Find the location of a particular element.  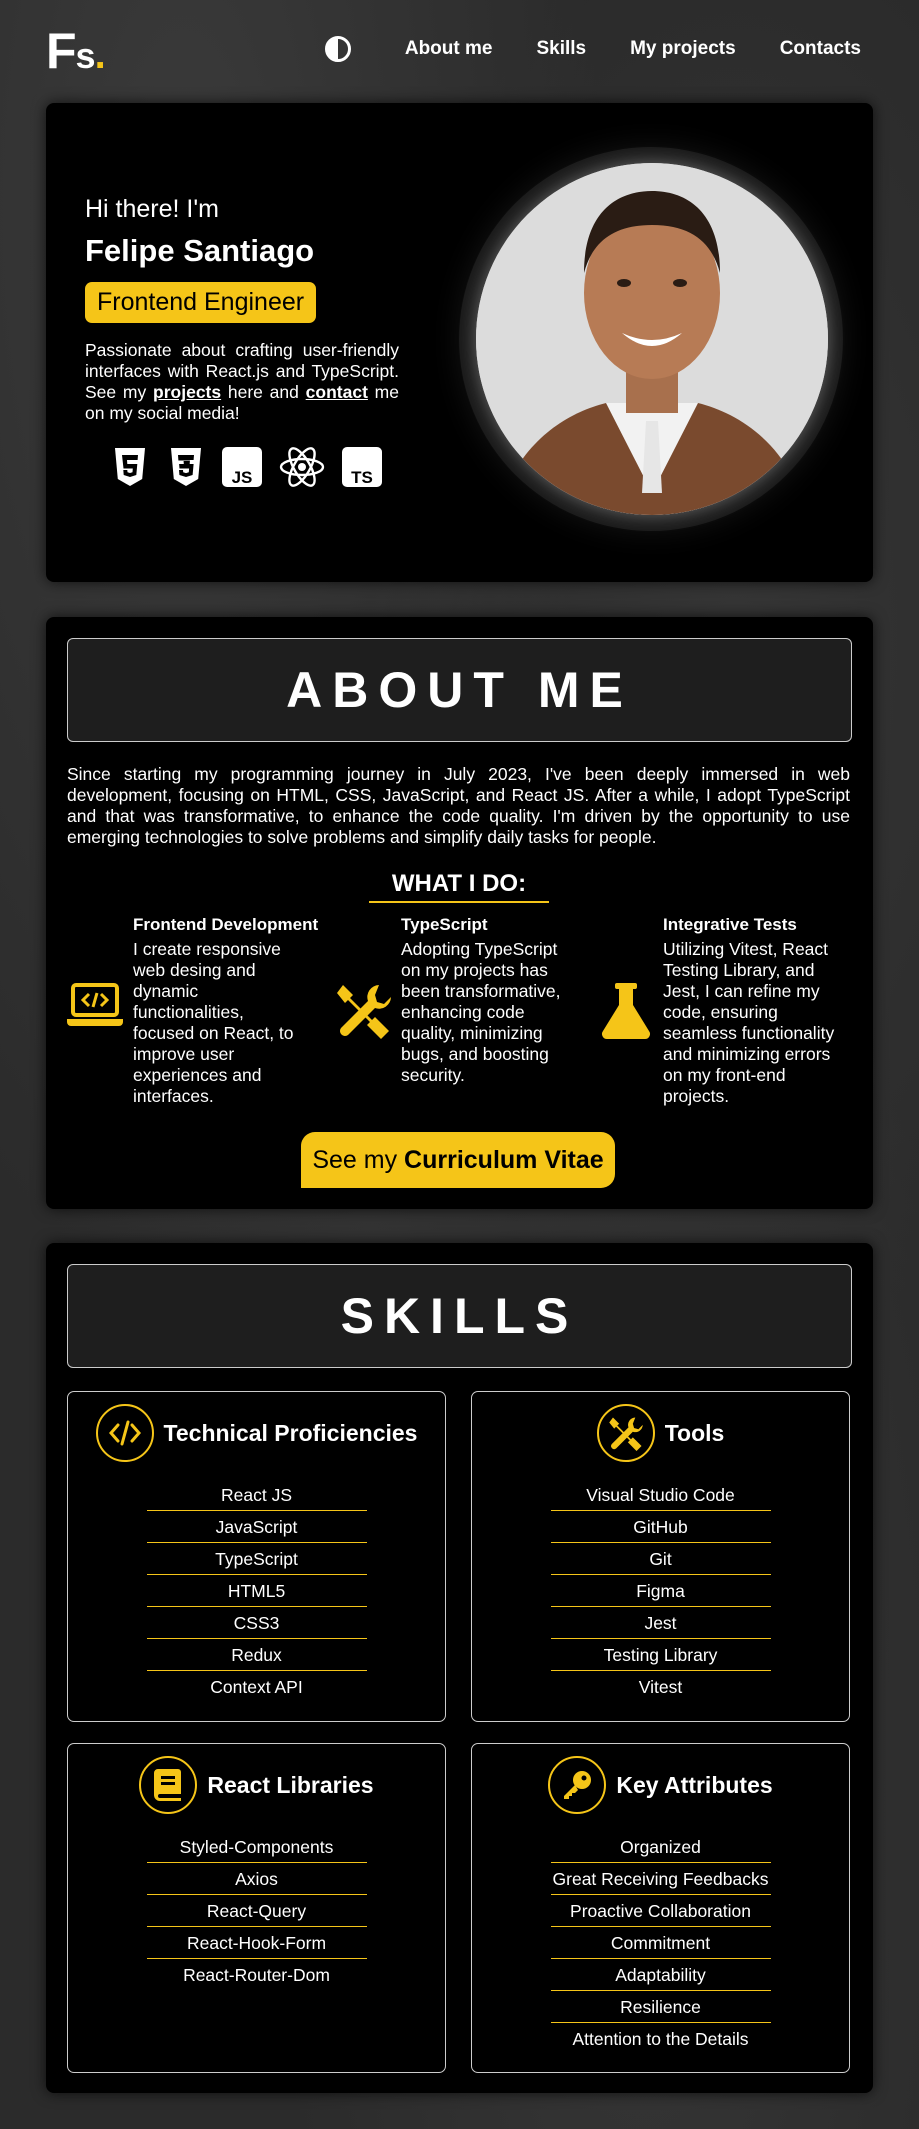

panel-header: Key Attributes is located at coordinates (660, 1785).